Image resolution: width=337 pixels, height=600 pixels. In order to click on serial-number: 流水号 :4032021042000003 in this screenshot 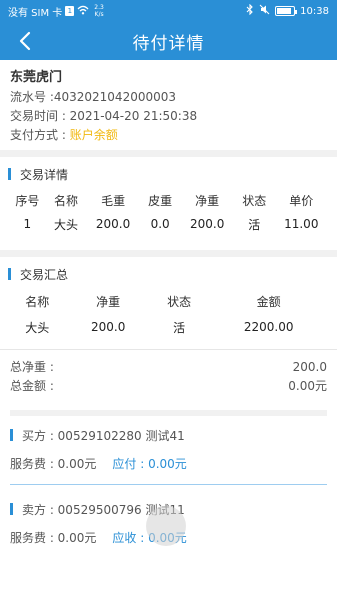, I will do `click(93, 97)`.